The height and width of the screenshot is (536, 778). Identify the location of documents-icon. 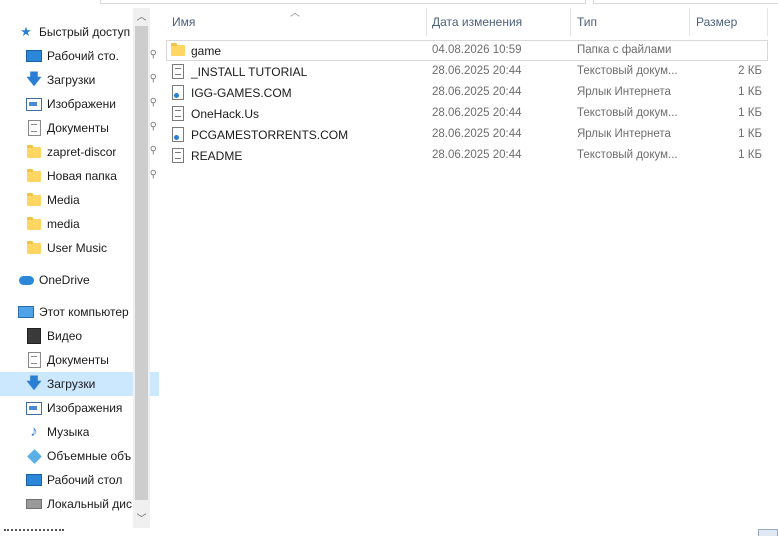
(34, 360).